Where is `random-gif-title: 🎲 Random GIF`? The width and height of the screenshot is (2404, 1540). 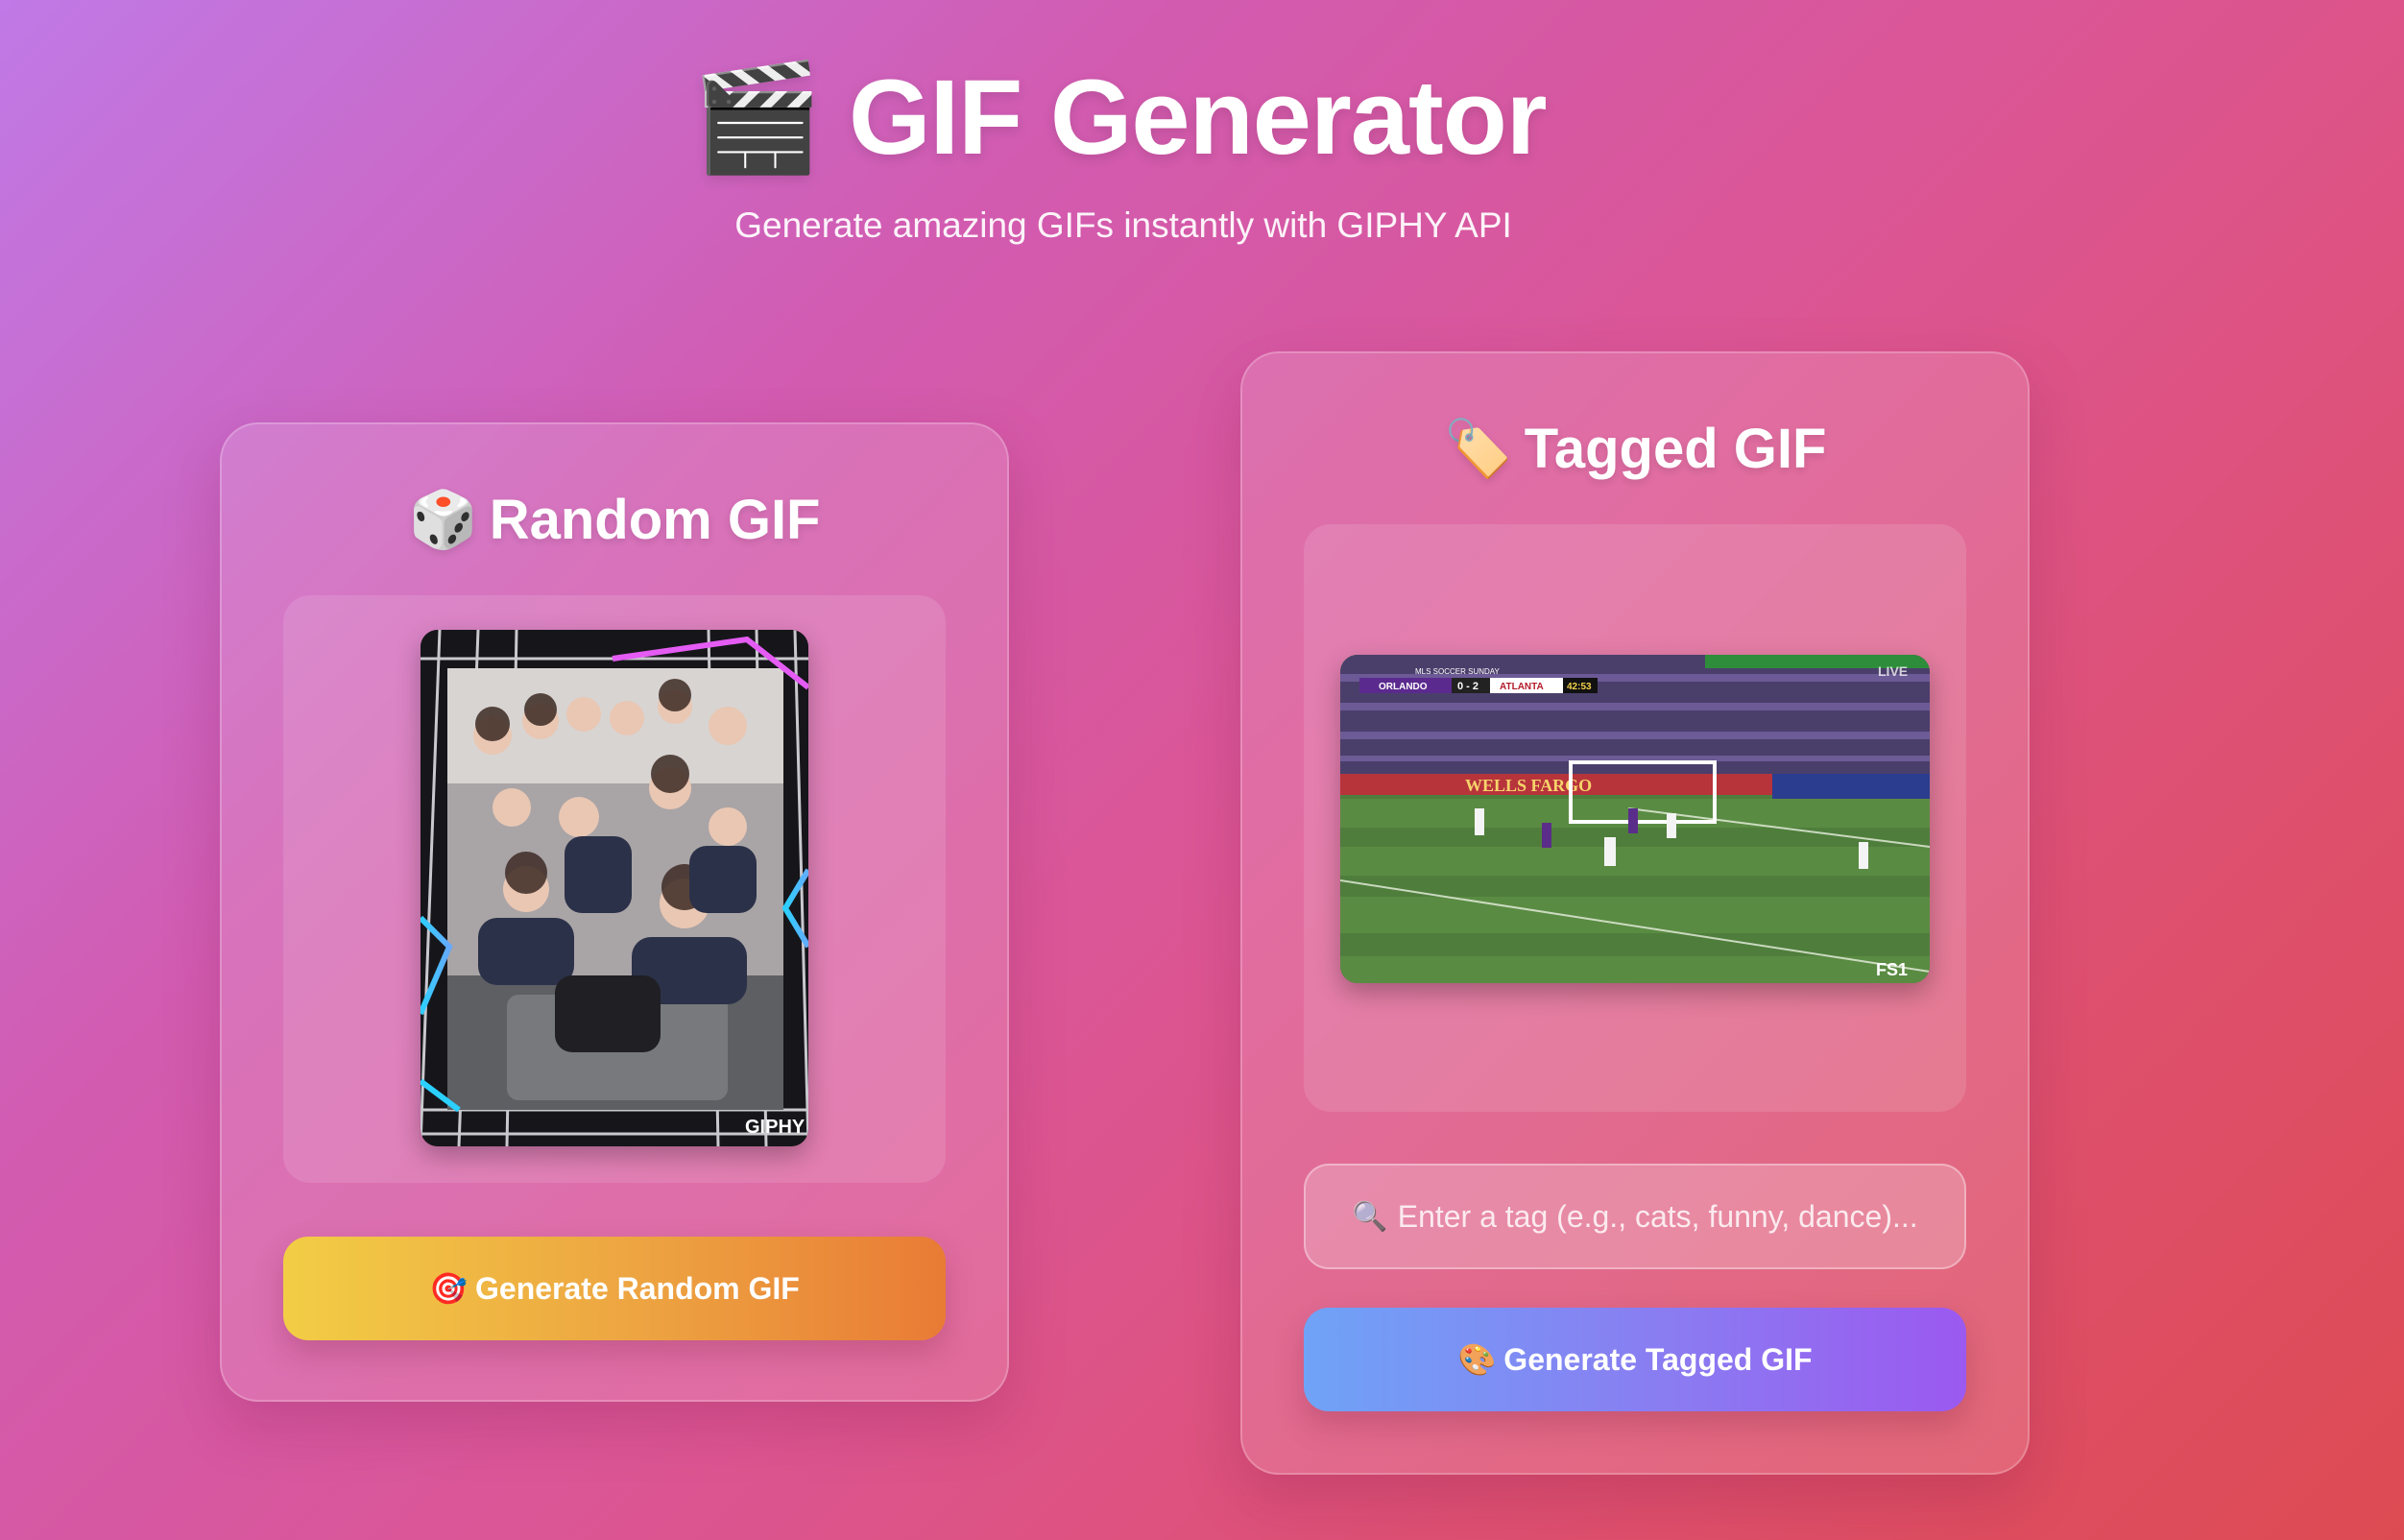
random-gif-title: 🎲 Random GIF is located at coordinates (614, 520).